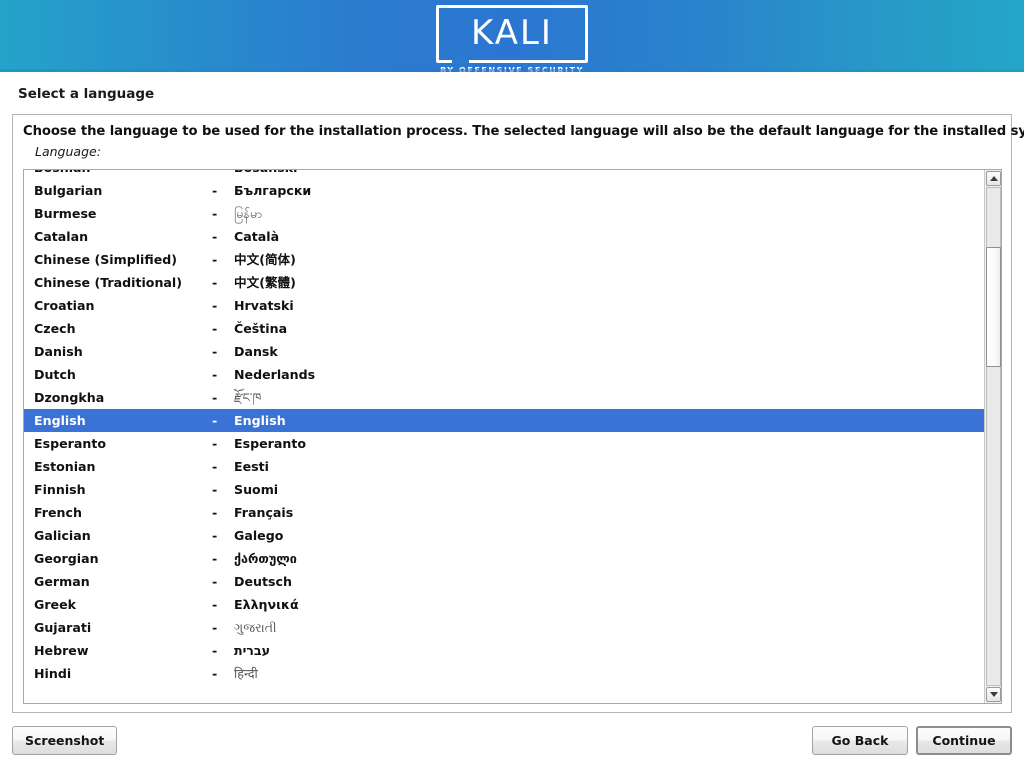 The image size is (1024, 767). Describe the element at coordinates (265, 259) in the screenshot. I see `language-native-name: 中文(简体)` at that location.